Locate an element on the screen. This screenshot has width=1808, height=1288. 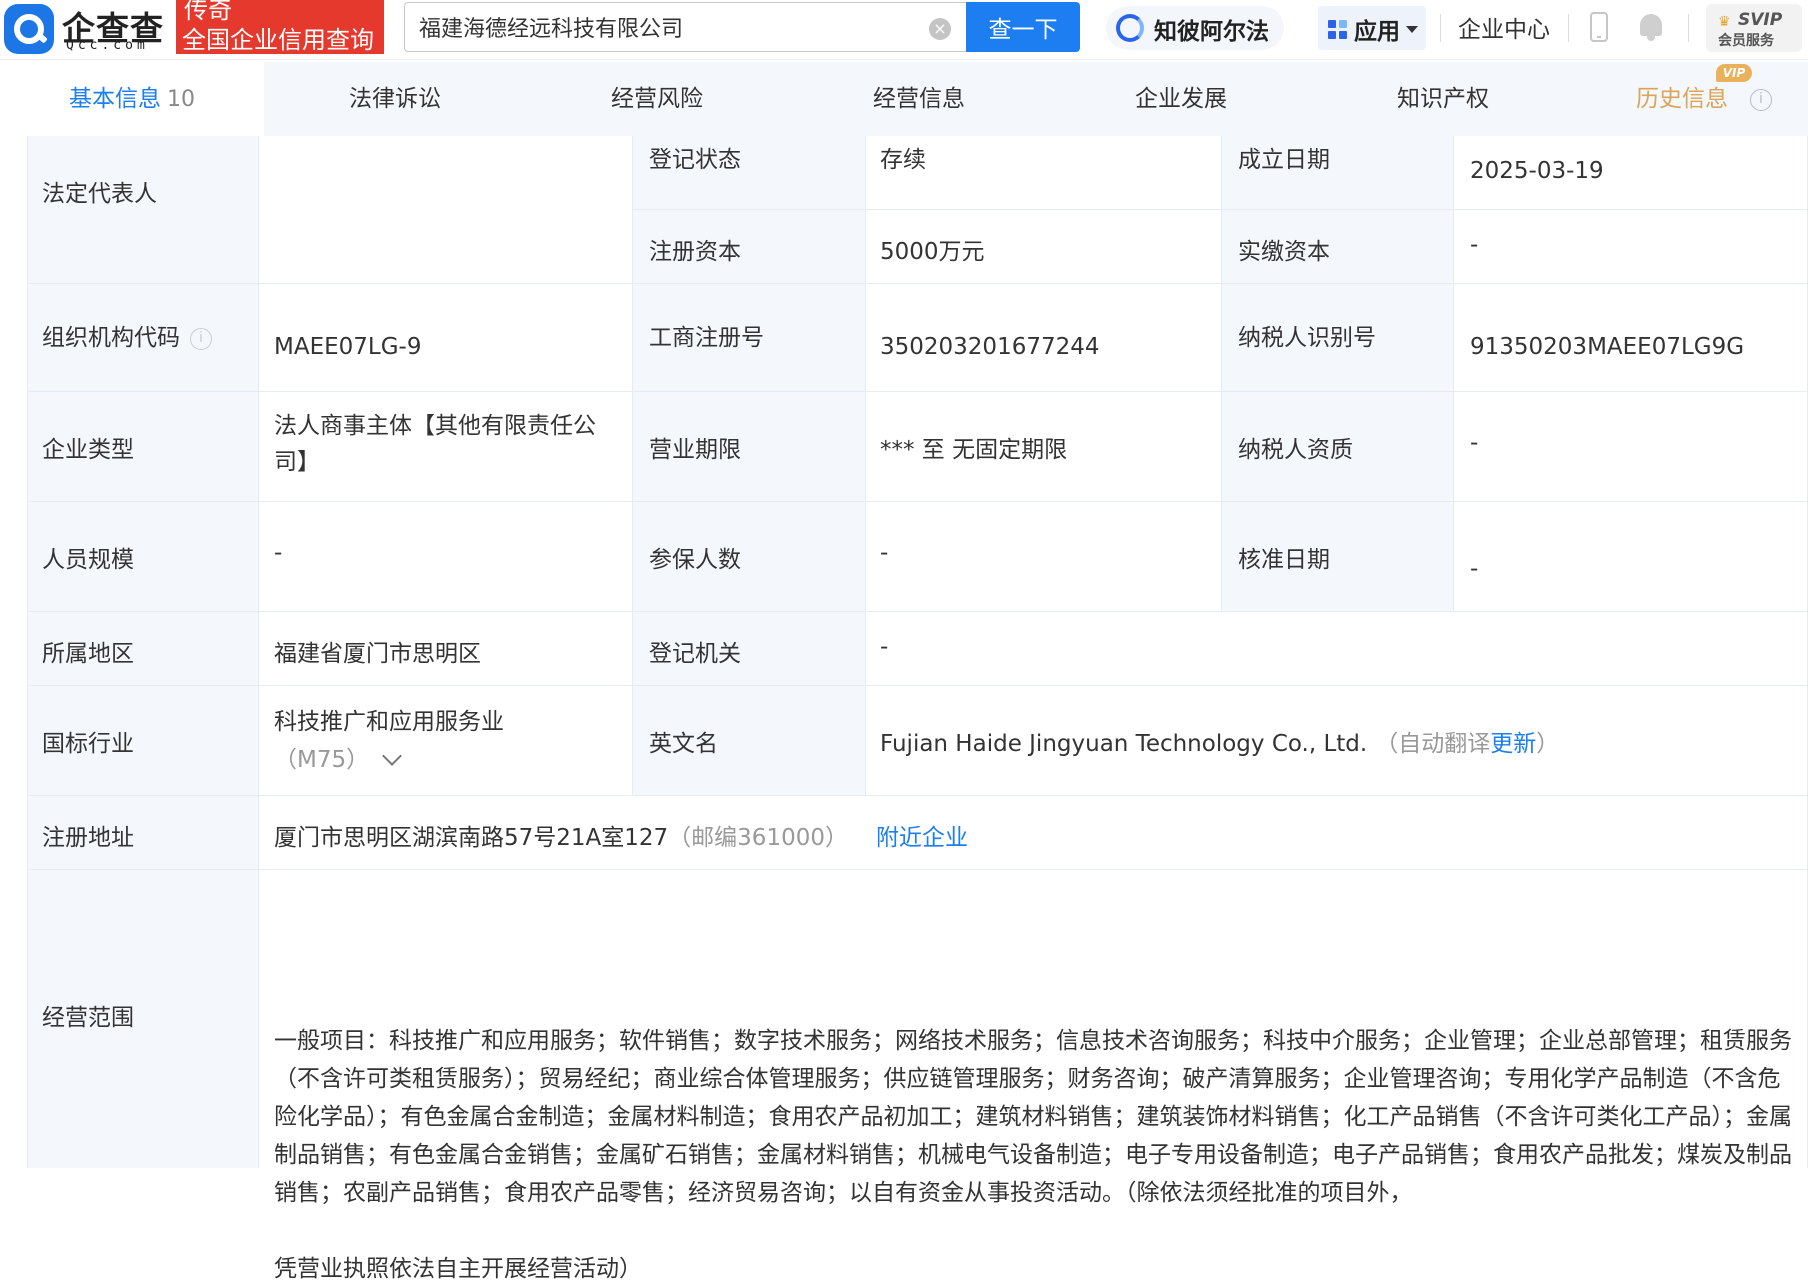
org-code-label: 组织机构代码 i is located at coordinates (127, 335).